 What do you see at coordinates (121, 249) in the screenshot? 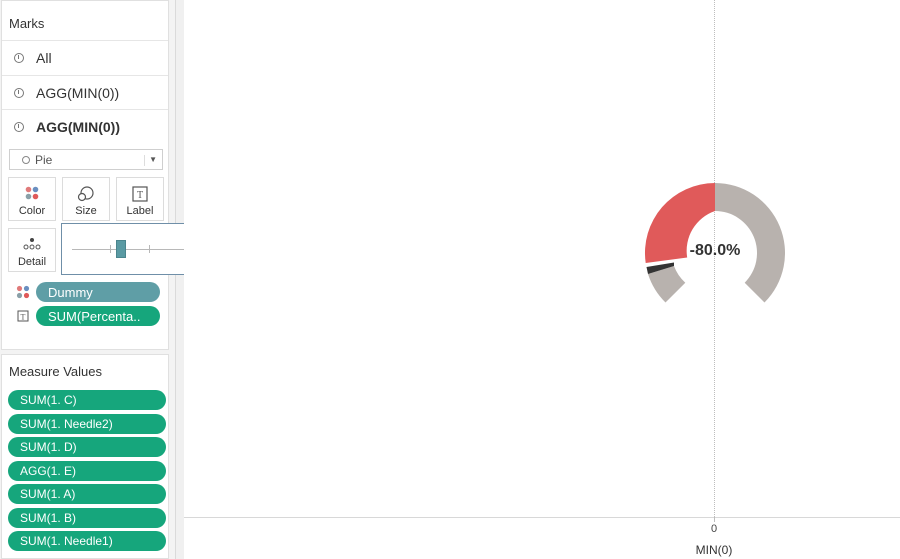
I see `size-slider-handle` at bounding box center [121, 249].